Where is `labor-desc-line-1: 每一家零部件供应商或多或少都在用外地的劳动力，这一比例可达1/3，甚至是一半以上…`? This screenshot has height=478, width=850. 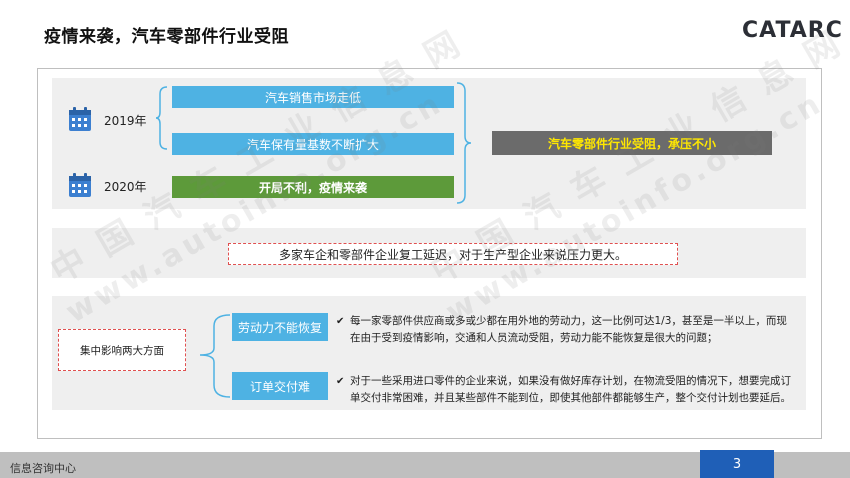 labor-desc-line-1: 每一家零部件供应商或多或少都在用外地的劳动力，这一比例可达1/3，甚至是一半以上… is located at coordinates (568, 321).